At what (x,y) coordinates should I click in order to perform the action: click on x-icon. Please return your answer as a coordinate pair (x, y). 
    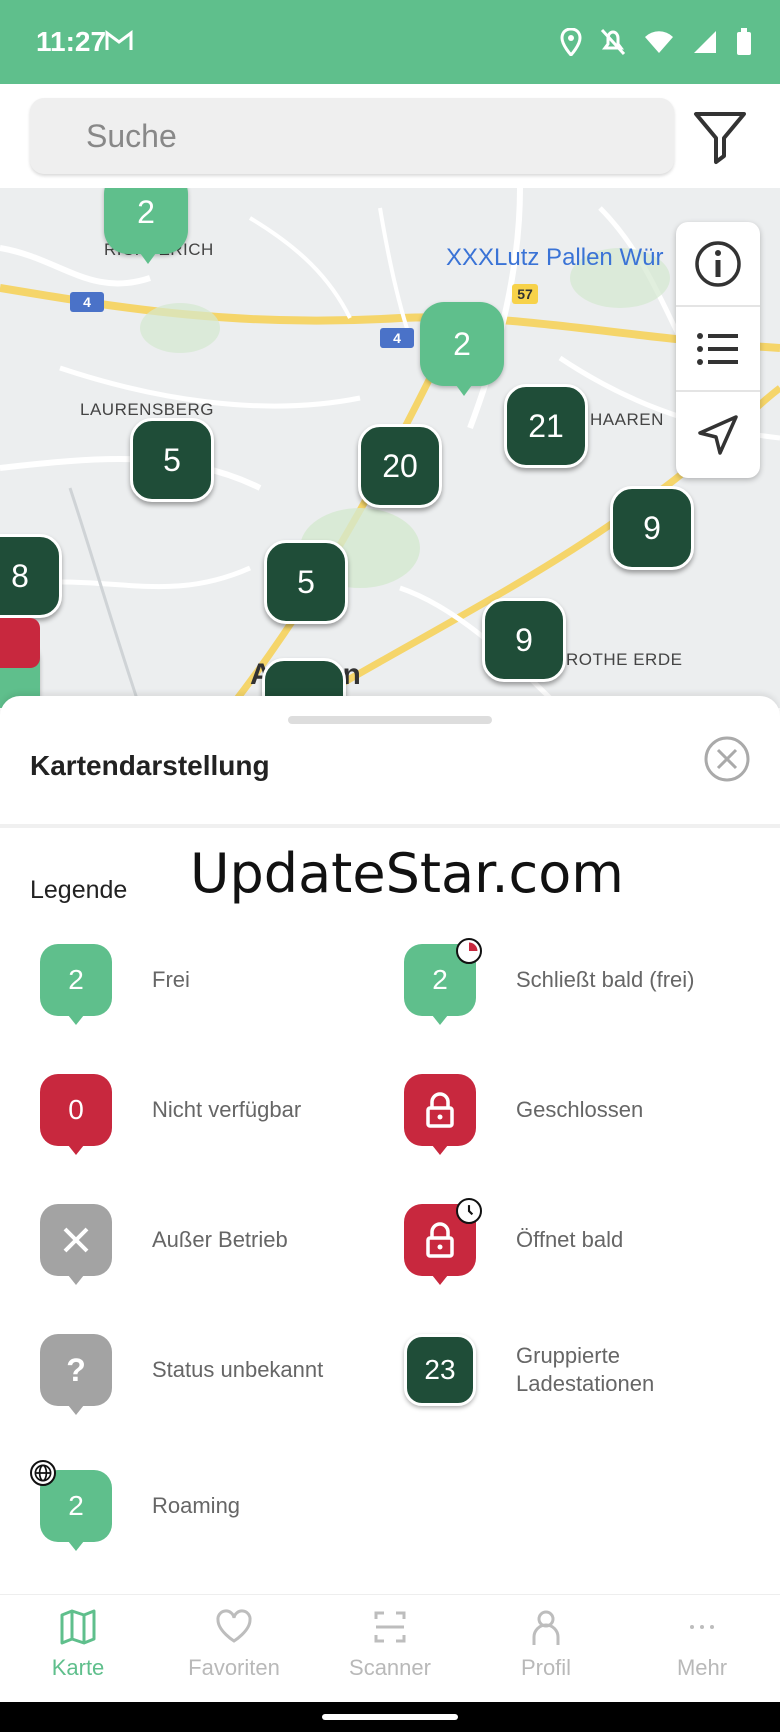
    Looking at the image, I should click on (76, 1240).